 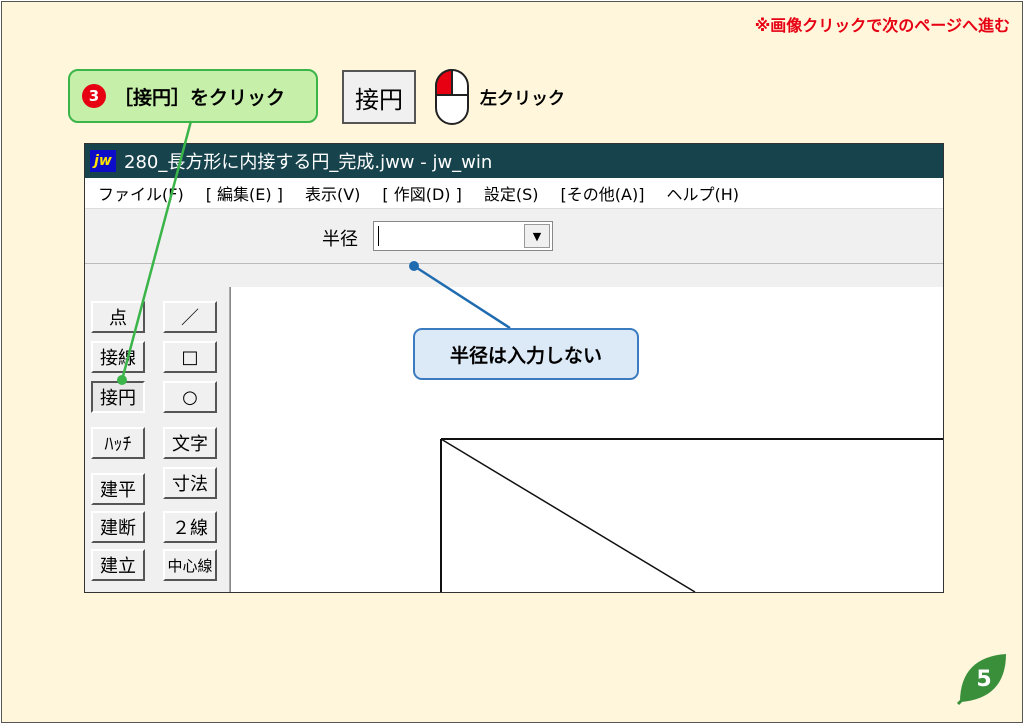 What do you see at coordinates (983, 679) in the screenshot?
I see `page-number: 5` at bounding box center [983, 679].